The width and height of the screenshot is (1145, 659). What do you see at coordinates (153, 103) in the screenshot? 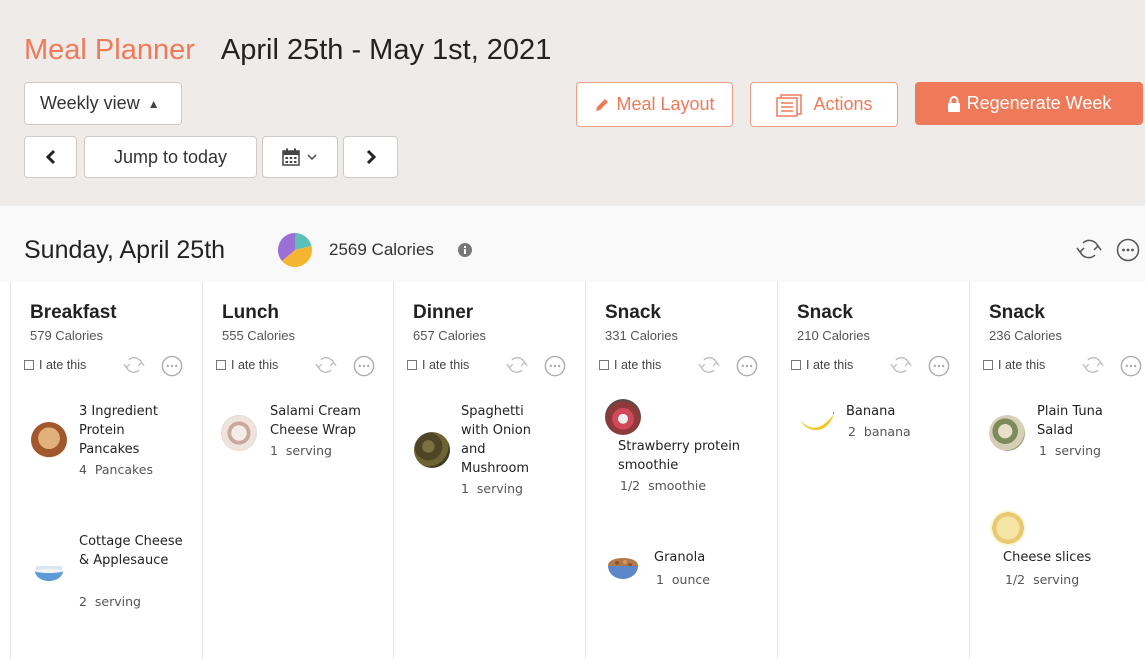
I see `sort-caret-icon: ▲` at bounding box center [153, 103].